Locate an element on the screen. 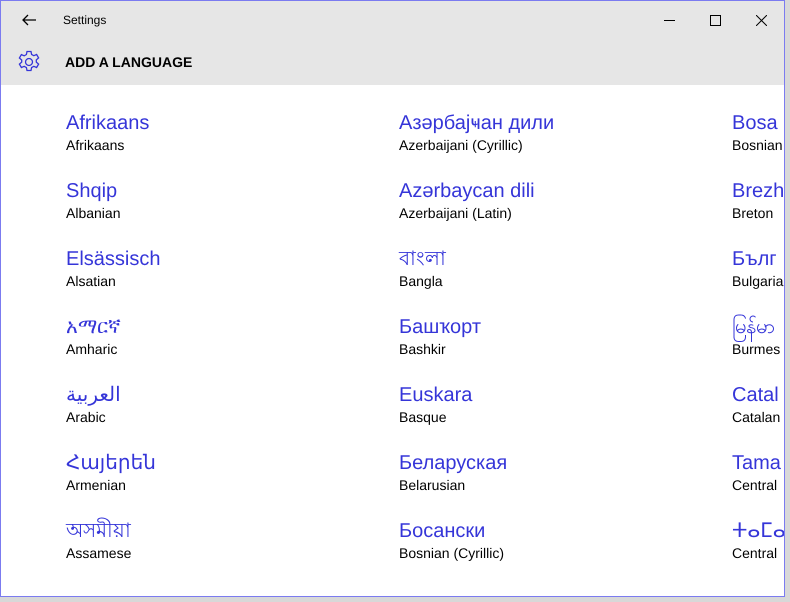  language-name: Azerbaijani (Latin) is located at coordinates (456, 213).